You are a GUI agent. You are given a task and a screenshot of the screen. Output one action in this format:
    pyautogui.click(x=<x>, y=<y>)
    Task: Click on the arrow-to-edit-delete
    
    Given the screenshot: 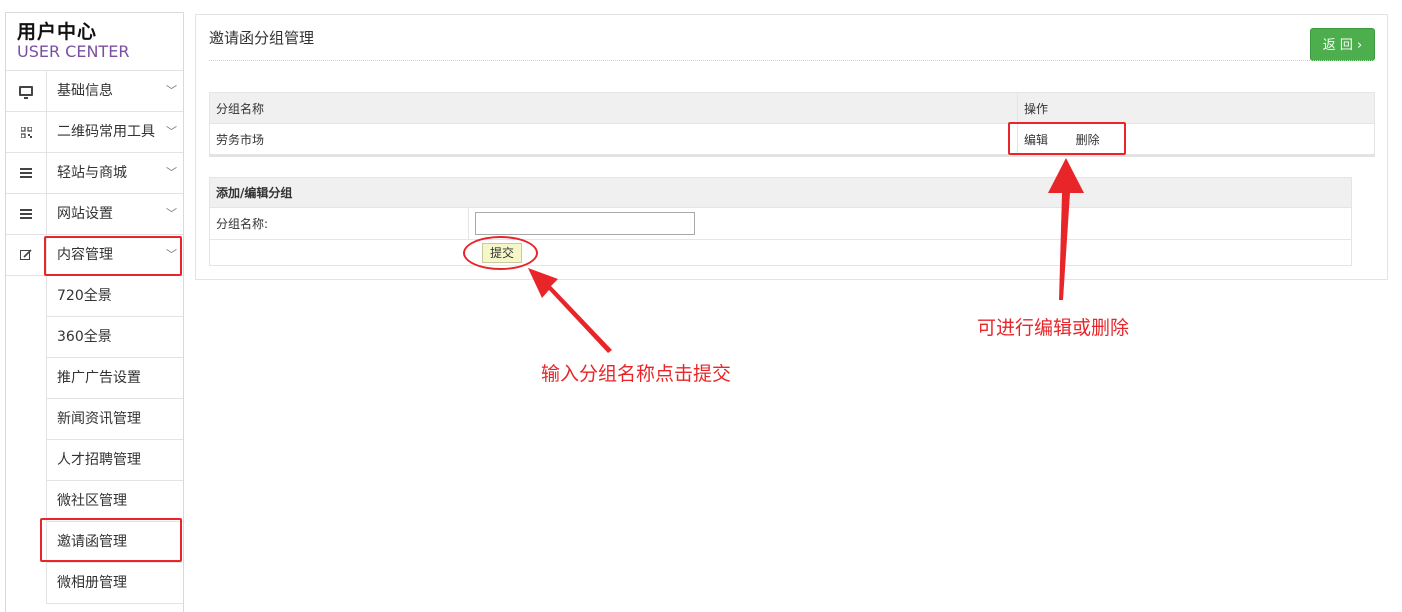 What is the action you would take?
    pyautogui.click(x=1066, y=229)
    